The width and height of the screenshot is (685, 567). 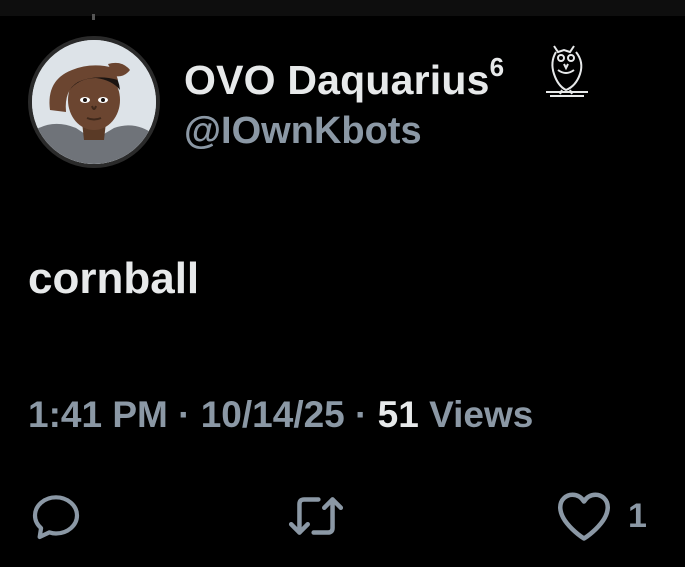 I want to click on retweet-button, so click(x=316, y=516).